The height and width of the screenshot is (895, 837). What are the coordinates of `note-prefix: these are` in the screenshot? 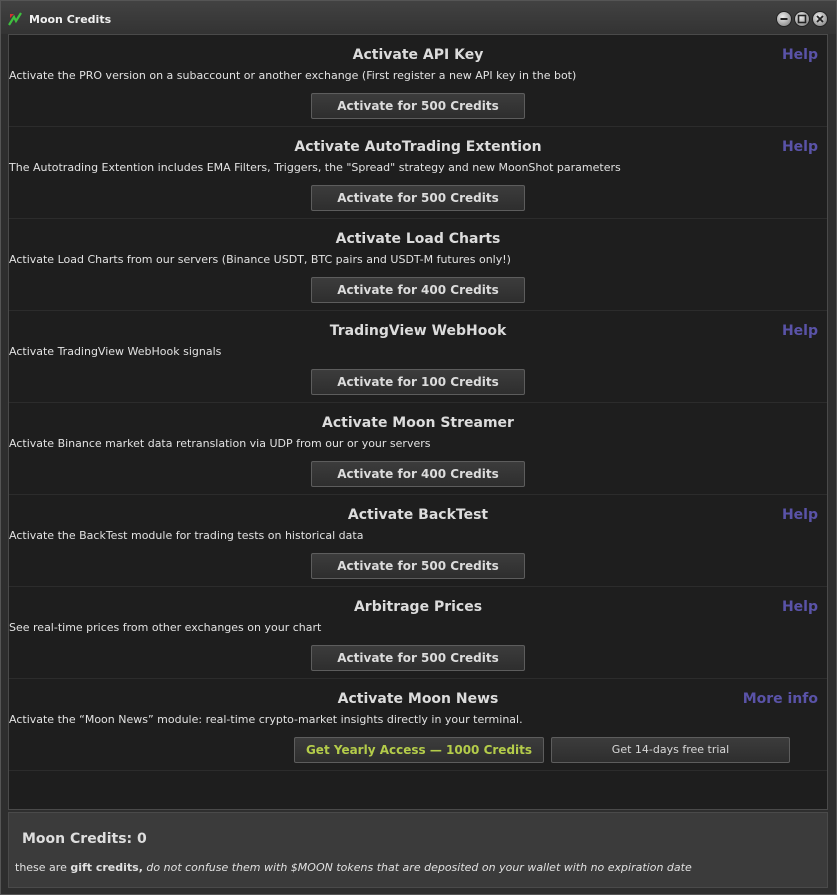 It's located at (43, 867).